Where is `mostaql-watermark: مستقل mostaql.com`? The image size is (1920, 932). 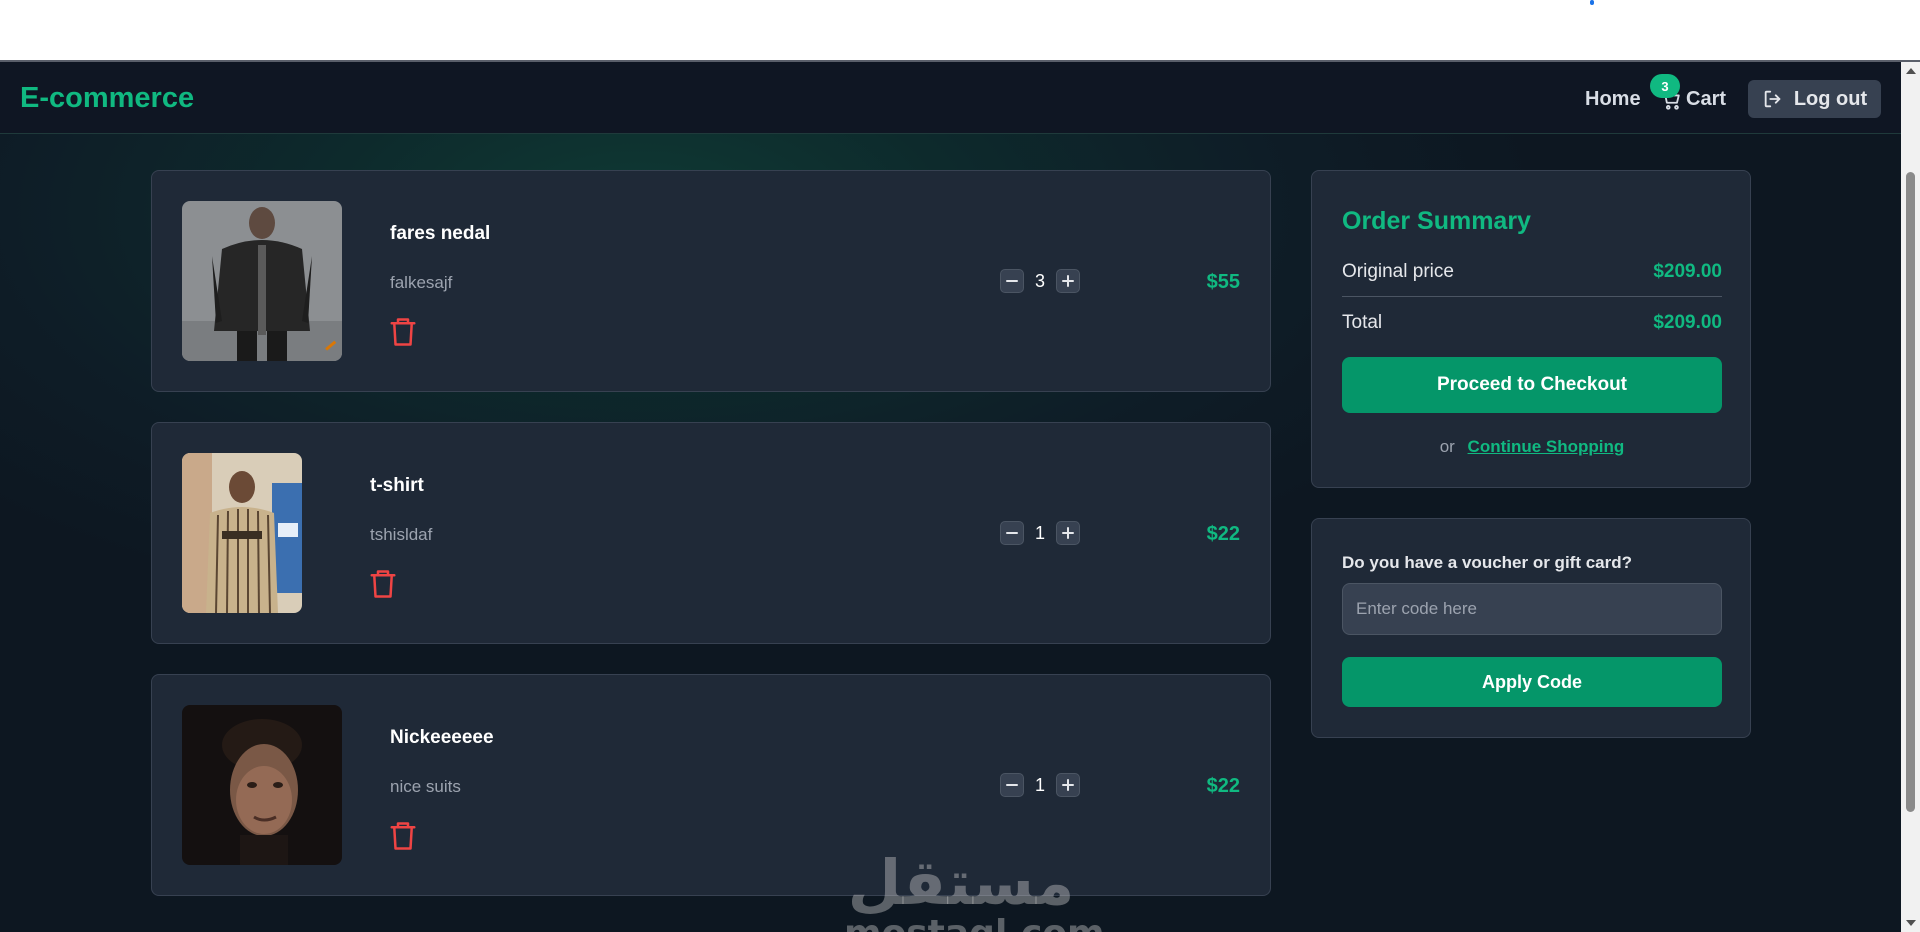
mostaql-watermark: مستقل mostaql.com is located at coordinates (974, 889).